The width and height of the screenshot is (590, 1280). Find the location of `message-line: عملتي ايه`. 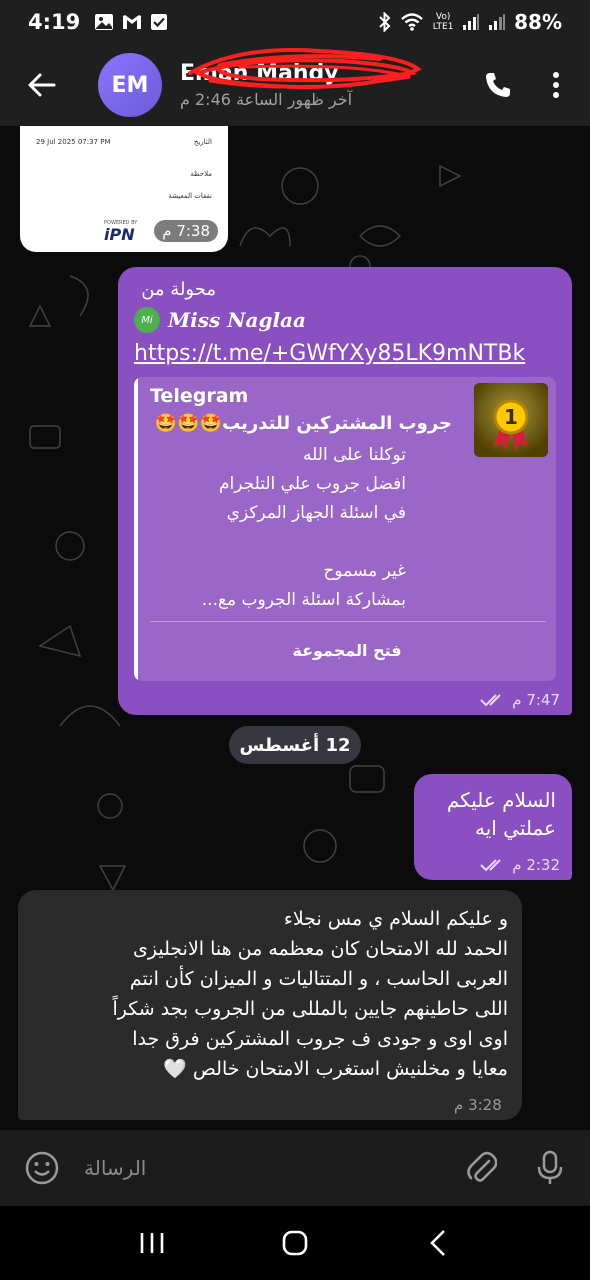

message-line: عملتي ايه is located at coordinates (515, 828).